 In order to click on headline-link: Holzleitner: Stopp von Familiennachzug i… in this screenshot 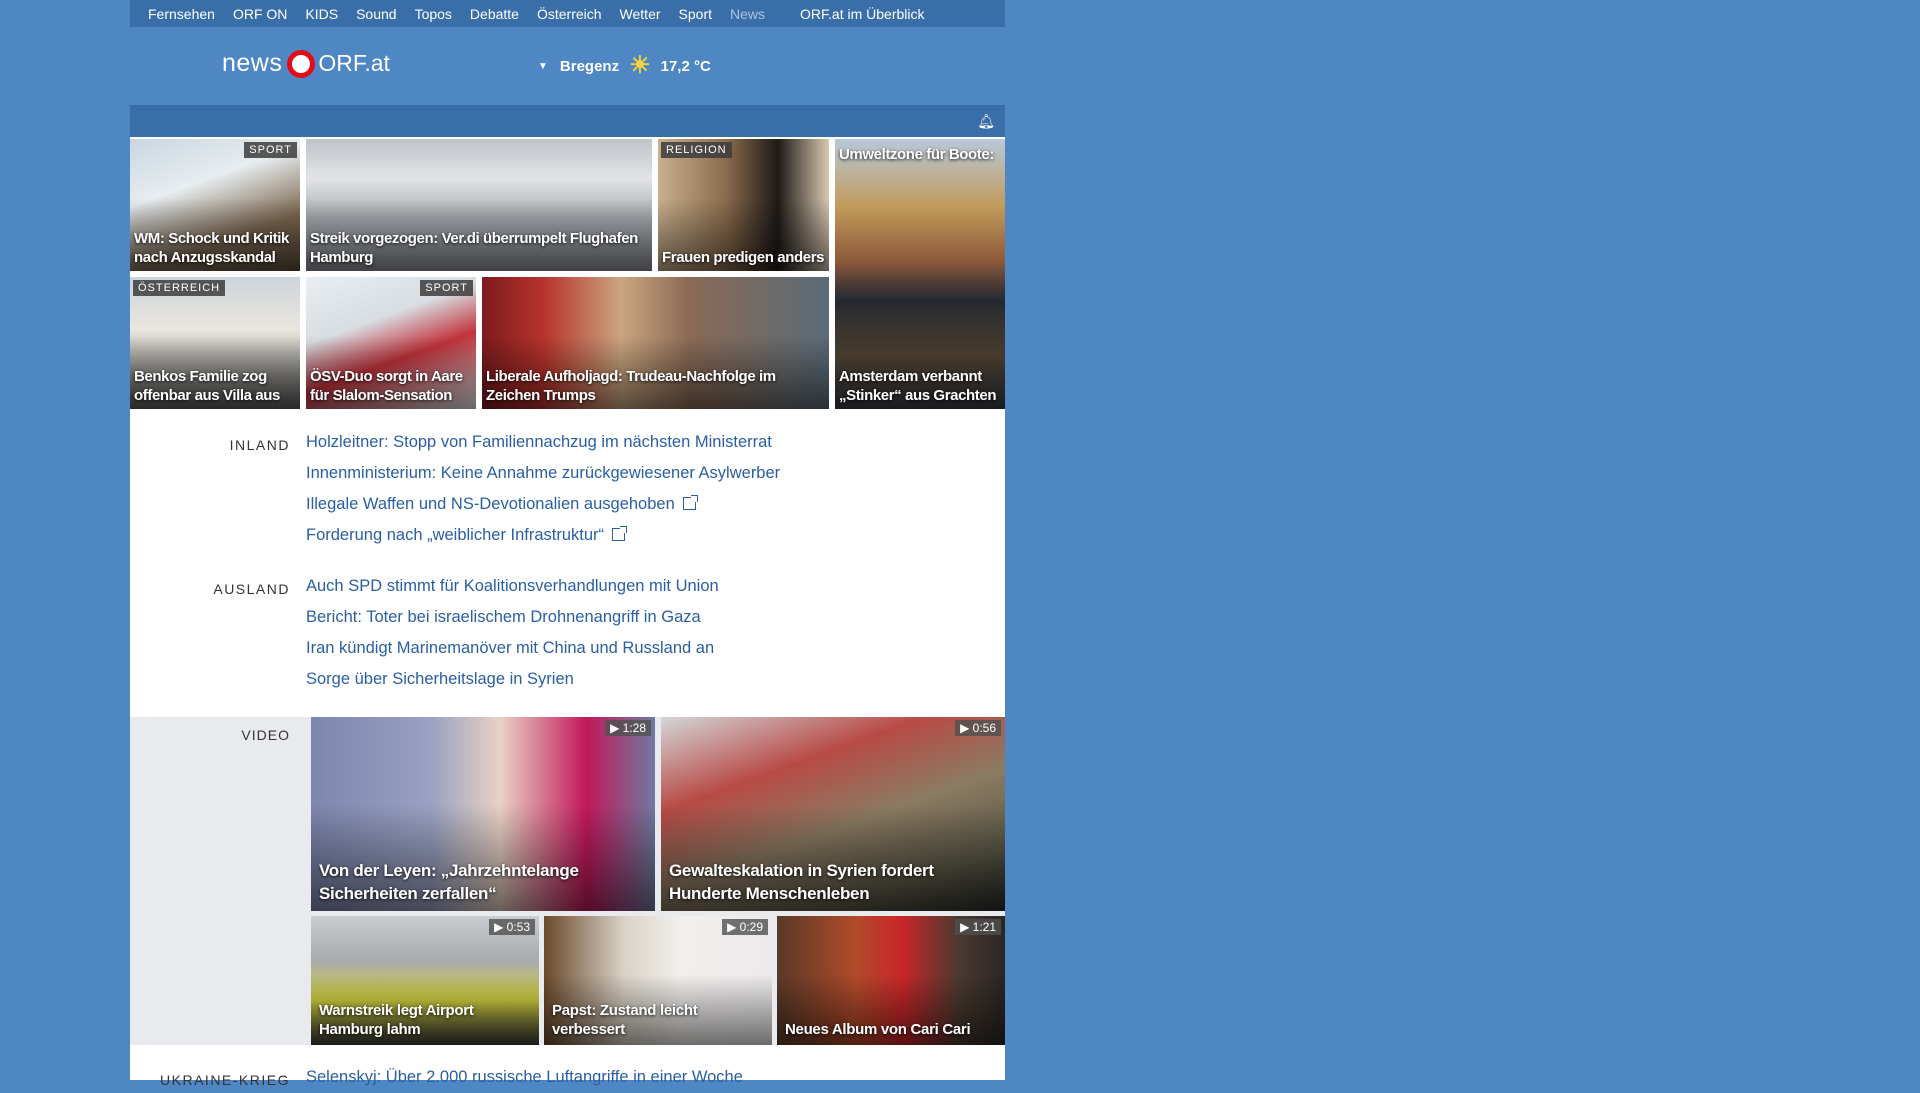, I will do `click(543, 442)`.